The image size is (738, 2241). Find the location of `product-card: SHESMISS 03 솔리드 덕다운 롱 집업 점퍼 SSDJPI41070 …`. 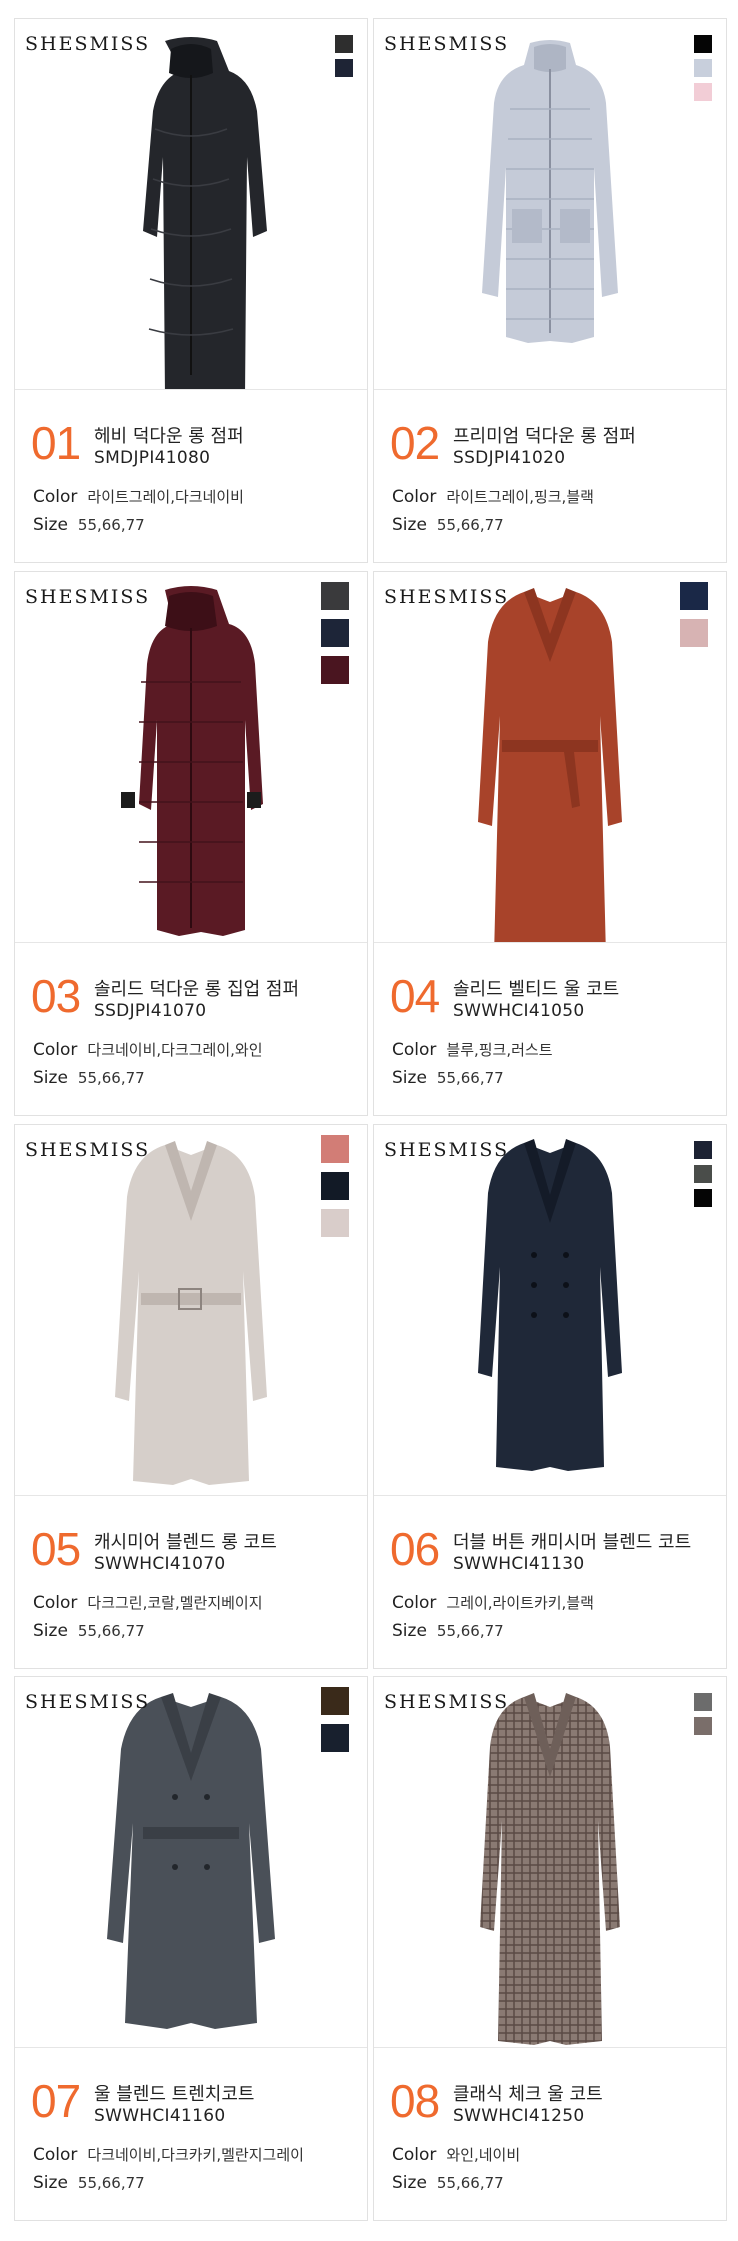

product-card: SHESMISS 03 솔리드 덕다운 롱 집업 점퍼 SSDJPI41070 … is located at coordinates (191, 843).